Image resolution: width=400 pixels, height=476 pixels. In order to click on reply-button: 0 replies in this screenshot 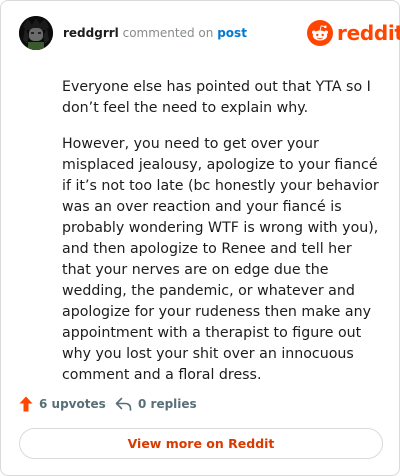, I will do `click(156, 404)`.